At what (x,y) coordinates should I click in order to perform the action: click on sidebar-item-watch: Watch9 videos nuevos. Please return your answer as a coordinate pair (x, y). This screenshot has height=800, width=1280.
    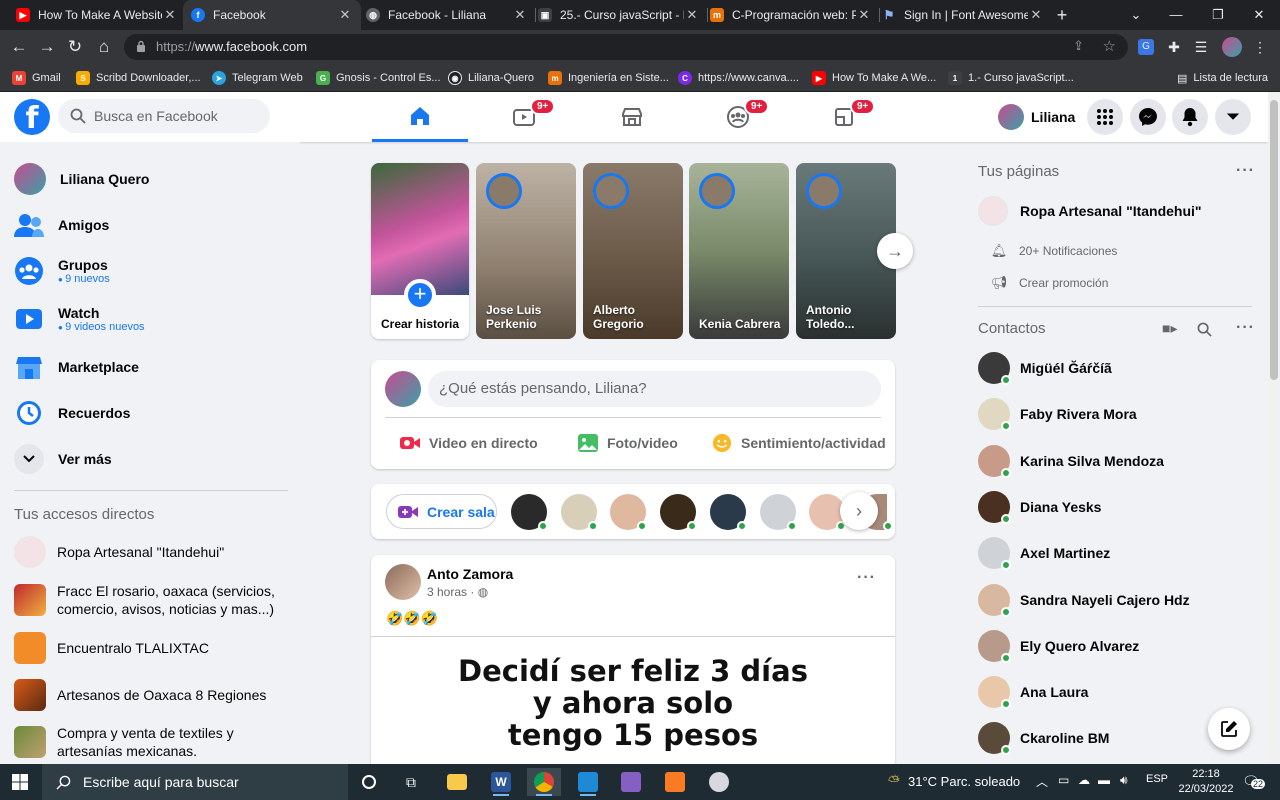
    Looking at the image, I should click on (149, 319).